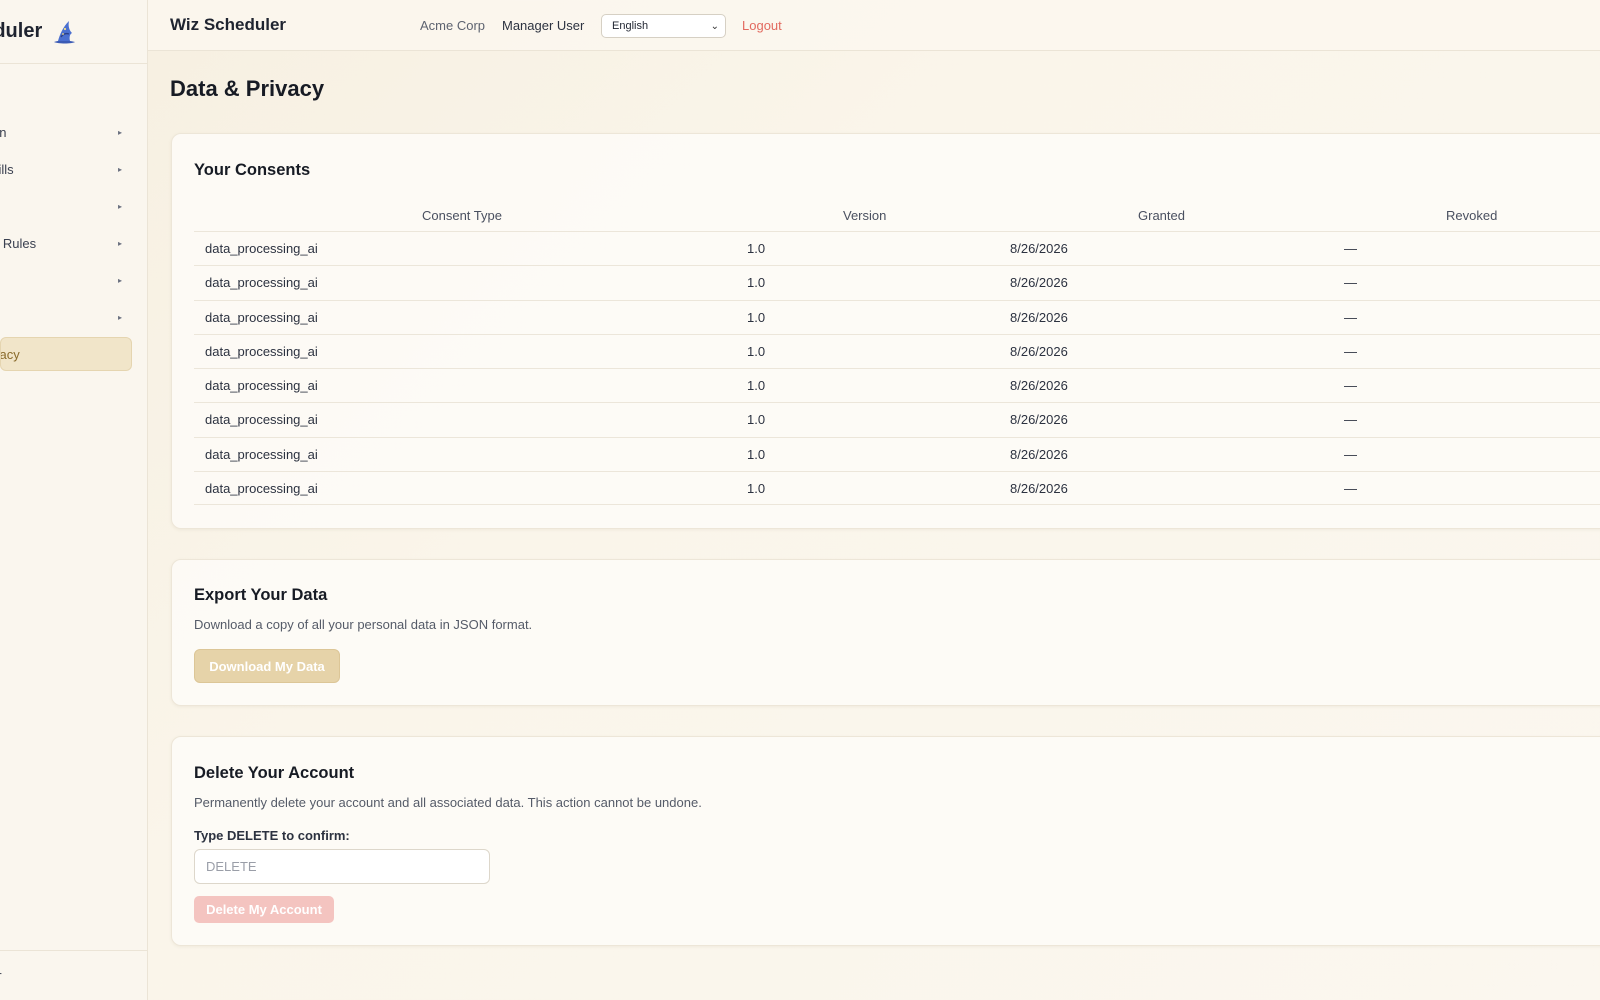 Image resolution: width=1600 pixels, height=1000 pixels. Describe the element at coordinates (453, 25) in the screenshot. I see `organization-name: Acme Corp` at that location.